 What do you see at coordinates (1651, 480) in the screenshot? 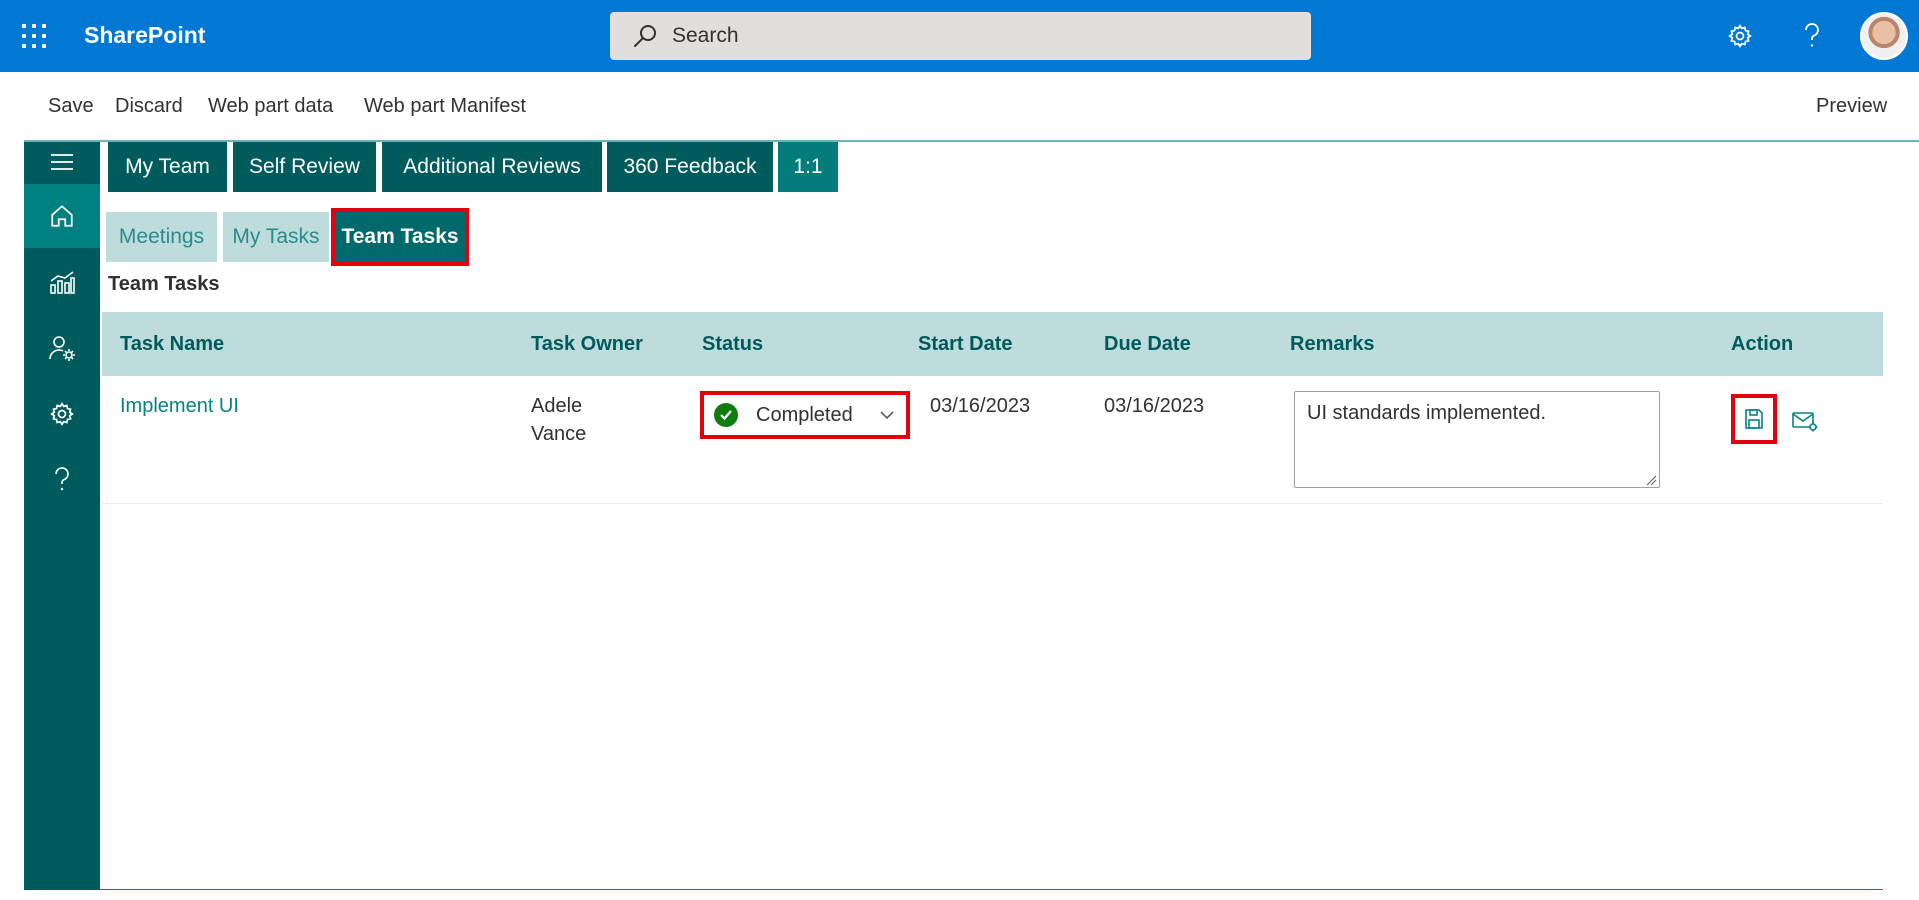
I see `resize-grip-icon` at bounding box center [1651, 480].